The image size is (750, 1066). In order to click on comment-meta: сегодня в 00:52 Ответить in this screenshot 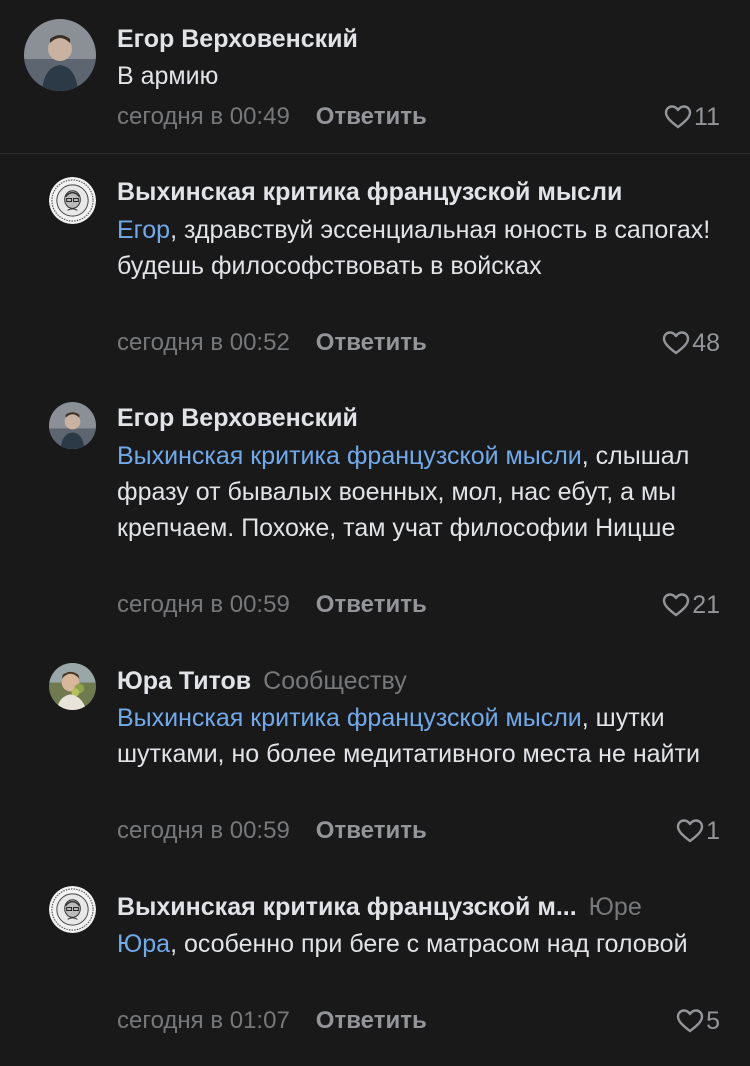, I will do `click(272, 343)`.